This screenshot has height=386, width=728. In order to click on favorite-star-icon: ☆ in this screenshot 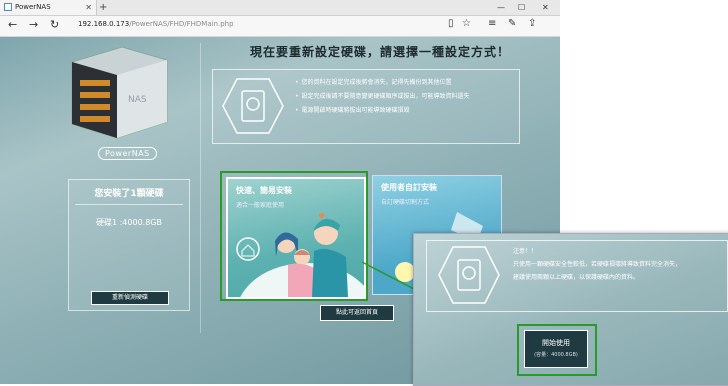, I will do `click(466, 23)`.